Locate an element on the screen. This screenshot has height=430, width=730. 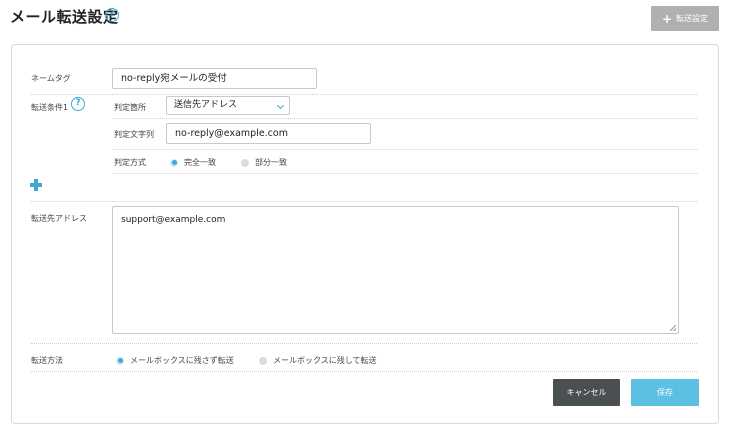
match-text-label: 判定文字列 is located at coordinates (134, 134).